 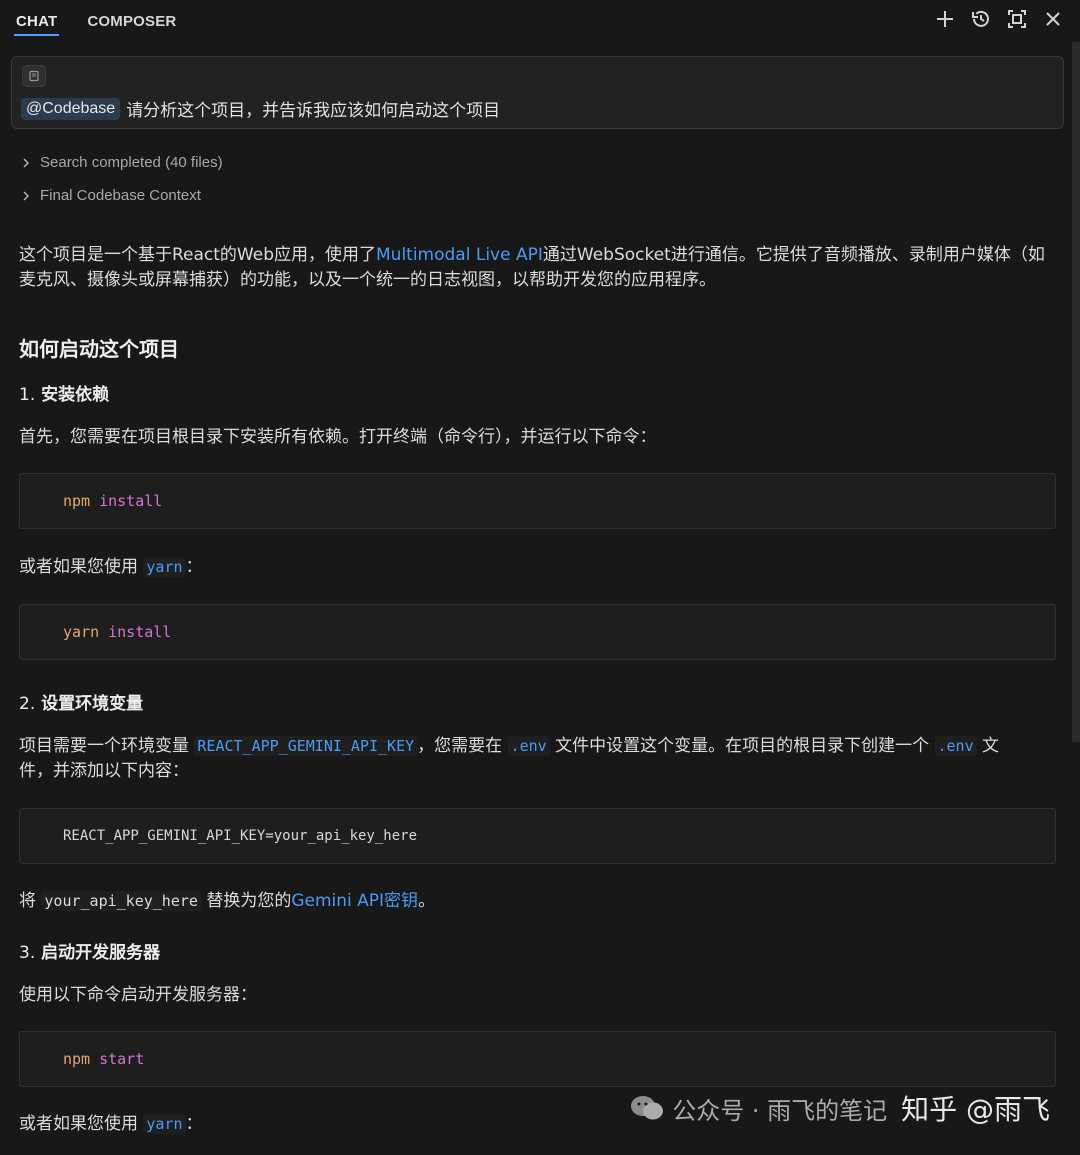 What do you see at coordinates (459, 255) in the screenshot?
I see `multimodal-live-api-link: Multimodal Live API` at bounding box center [459, 255].